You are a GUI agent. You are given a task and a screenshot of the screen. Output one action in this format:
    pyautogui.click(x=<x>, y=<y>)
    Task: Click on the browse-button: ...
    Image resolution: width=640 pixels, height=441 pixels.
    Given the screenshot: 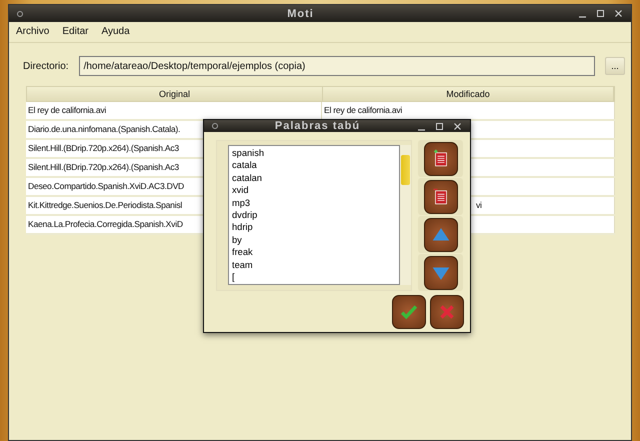 What is the action you would take?
    pyautogui.click(x=615, y=66)
    